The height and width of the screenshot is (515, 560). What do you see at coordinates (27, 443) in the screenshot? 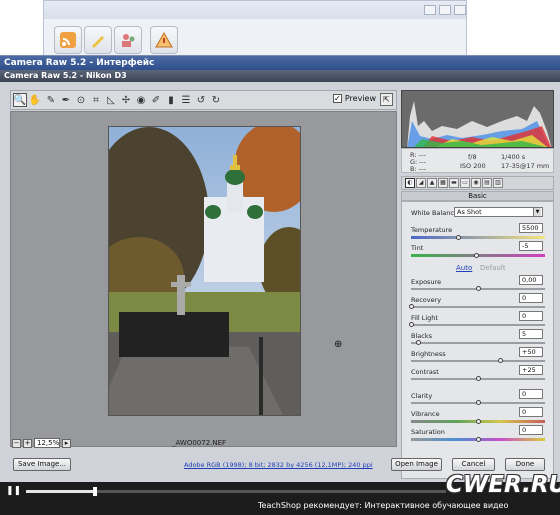
I see `zoom-in-button: +` at bounding box center [27, 443].